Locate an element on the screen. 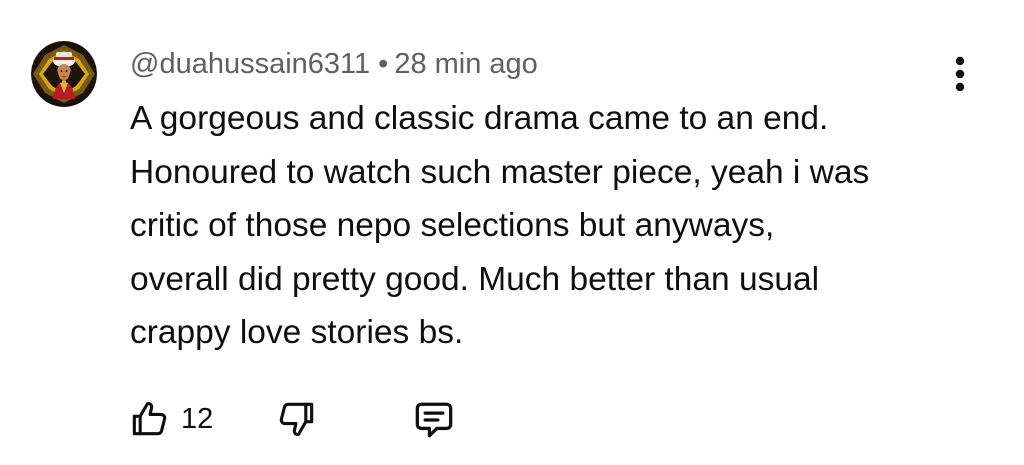 This screenshot has width=1024, height=465. reply-button is located at coordinates (435, 419).